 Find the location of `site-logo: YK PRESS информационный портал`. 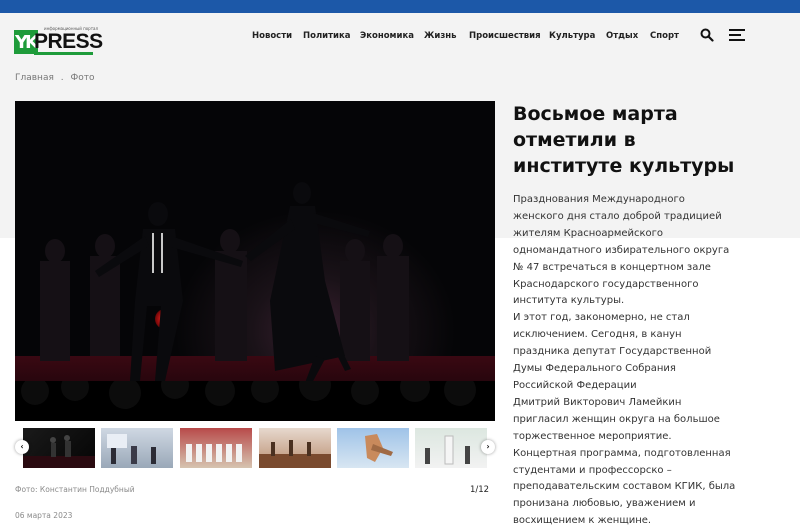

site-logo: YK PRESS информационный портал is located at coordinates (58, 40).